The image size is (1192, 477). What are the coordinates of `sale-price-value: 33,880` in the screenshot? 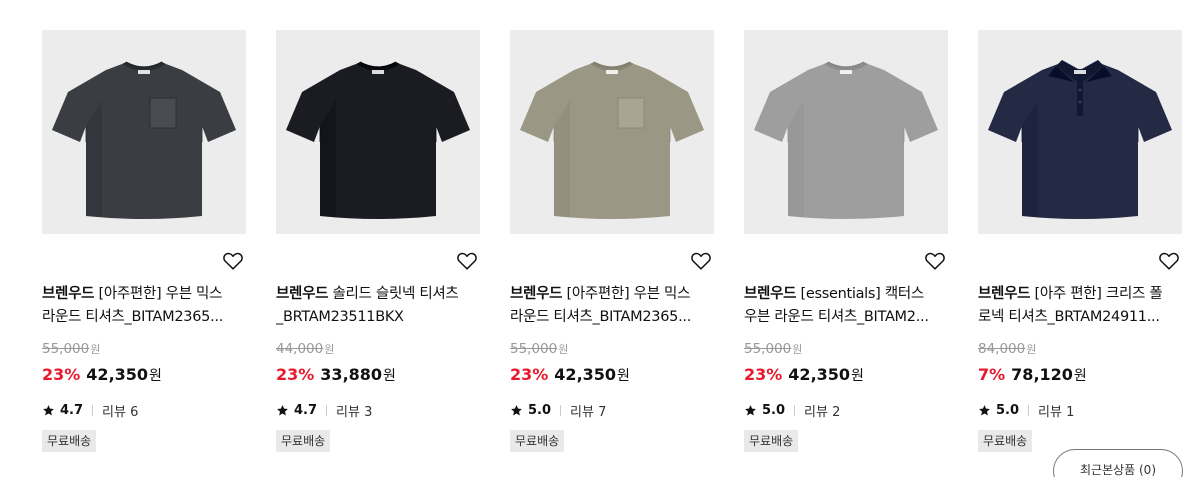 It's located at (351, 374).